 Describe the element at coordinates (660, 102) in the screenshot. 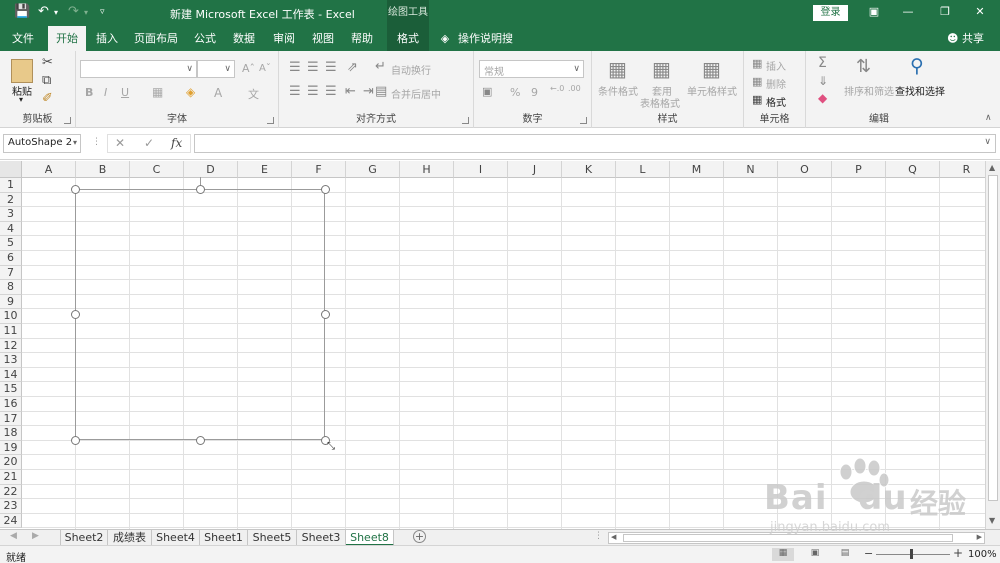

I see `format-as-table-button-2: 表格格式` at that location.